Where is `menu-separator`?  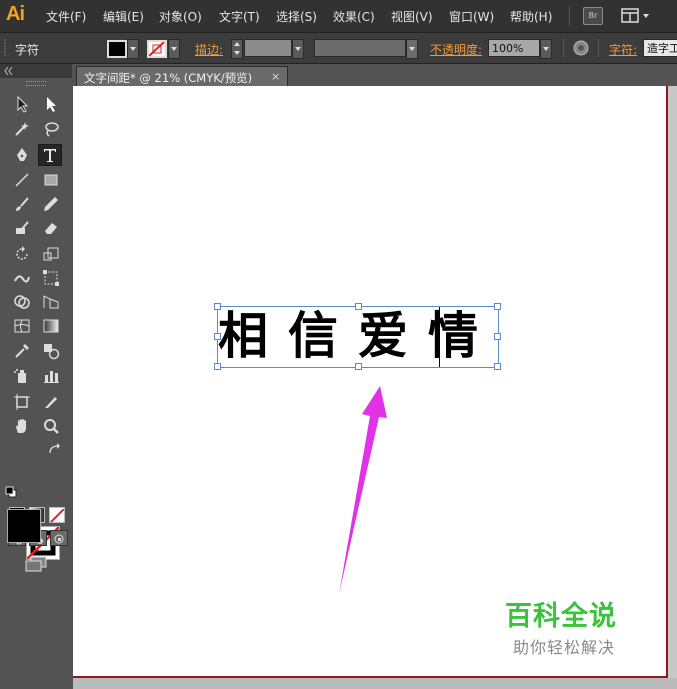 menu-separator is located at coordinates (569, 16).